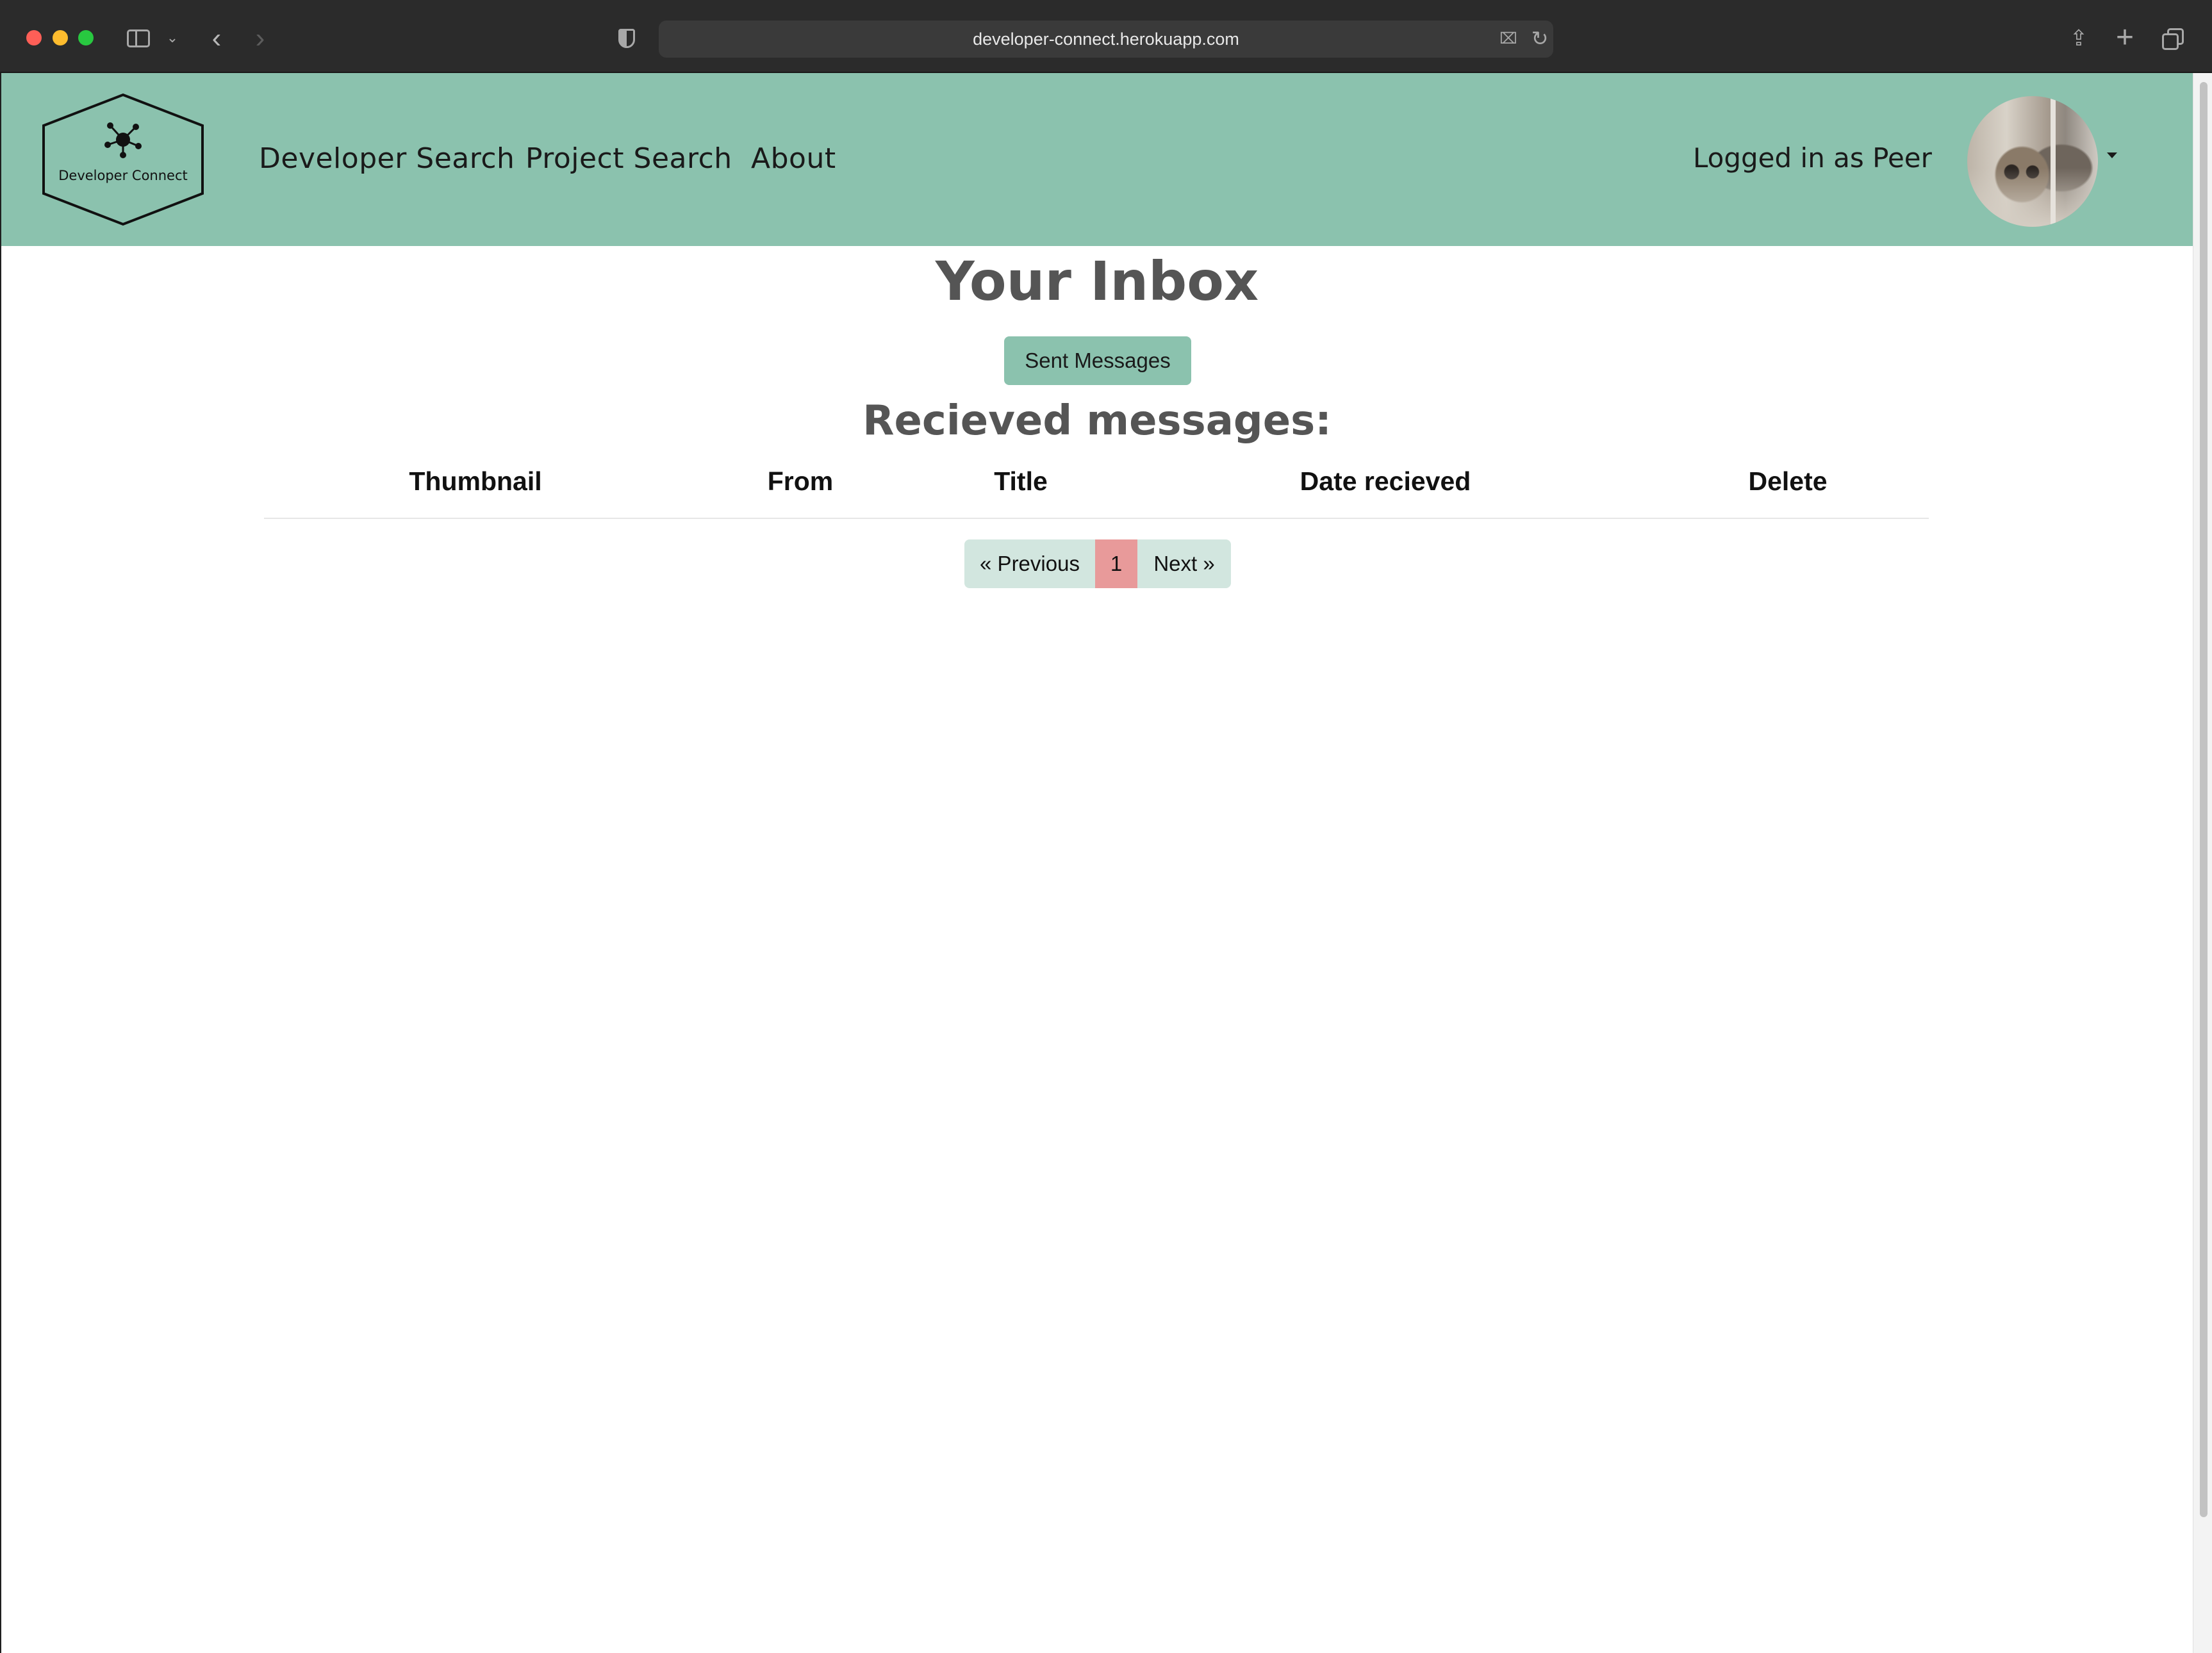 Image resolution: width=2212 pixels, height=1653 pixels. I want to click on new-tab-icon: +, so click(2125, 37).